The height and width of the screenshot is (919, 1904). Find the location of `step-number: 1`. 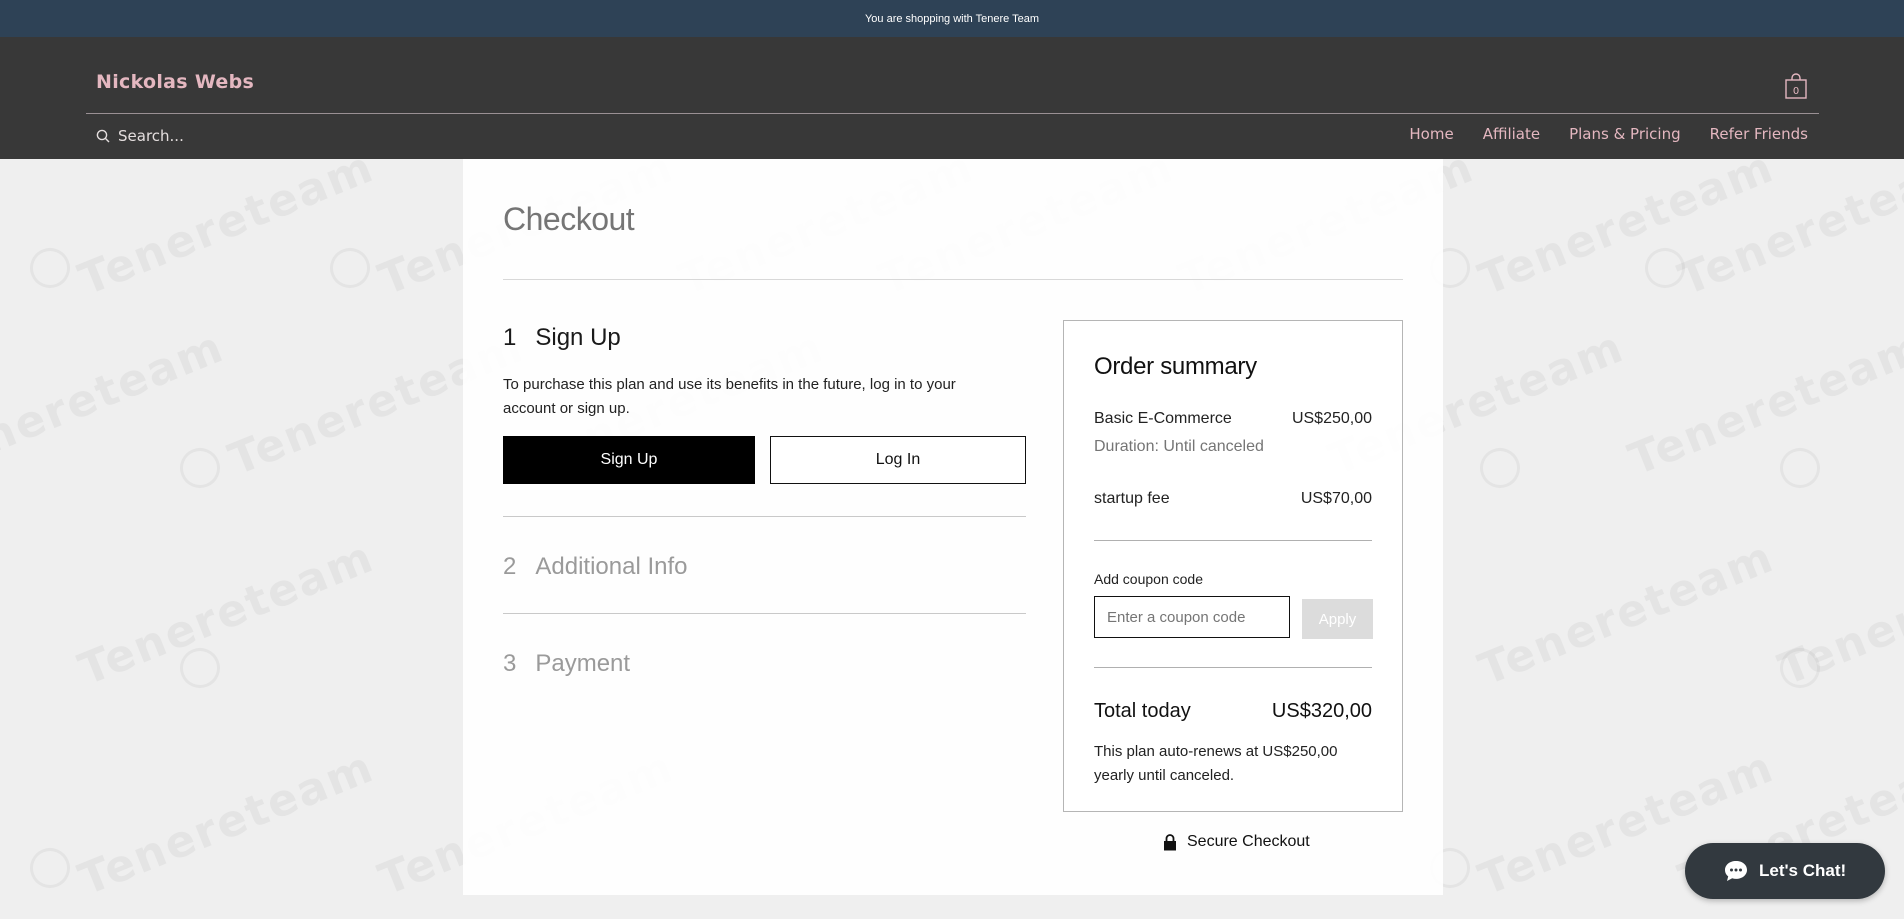

step-number: 1 is located at coordinates (510, 337).